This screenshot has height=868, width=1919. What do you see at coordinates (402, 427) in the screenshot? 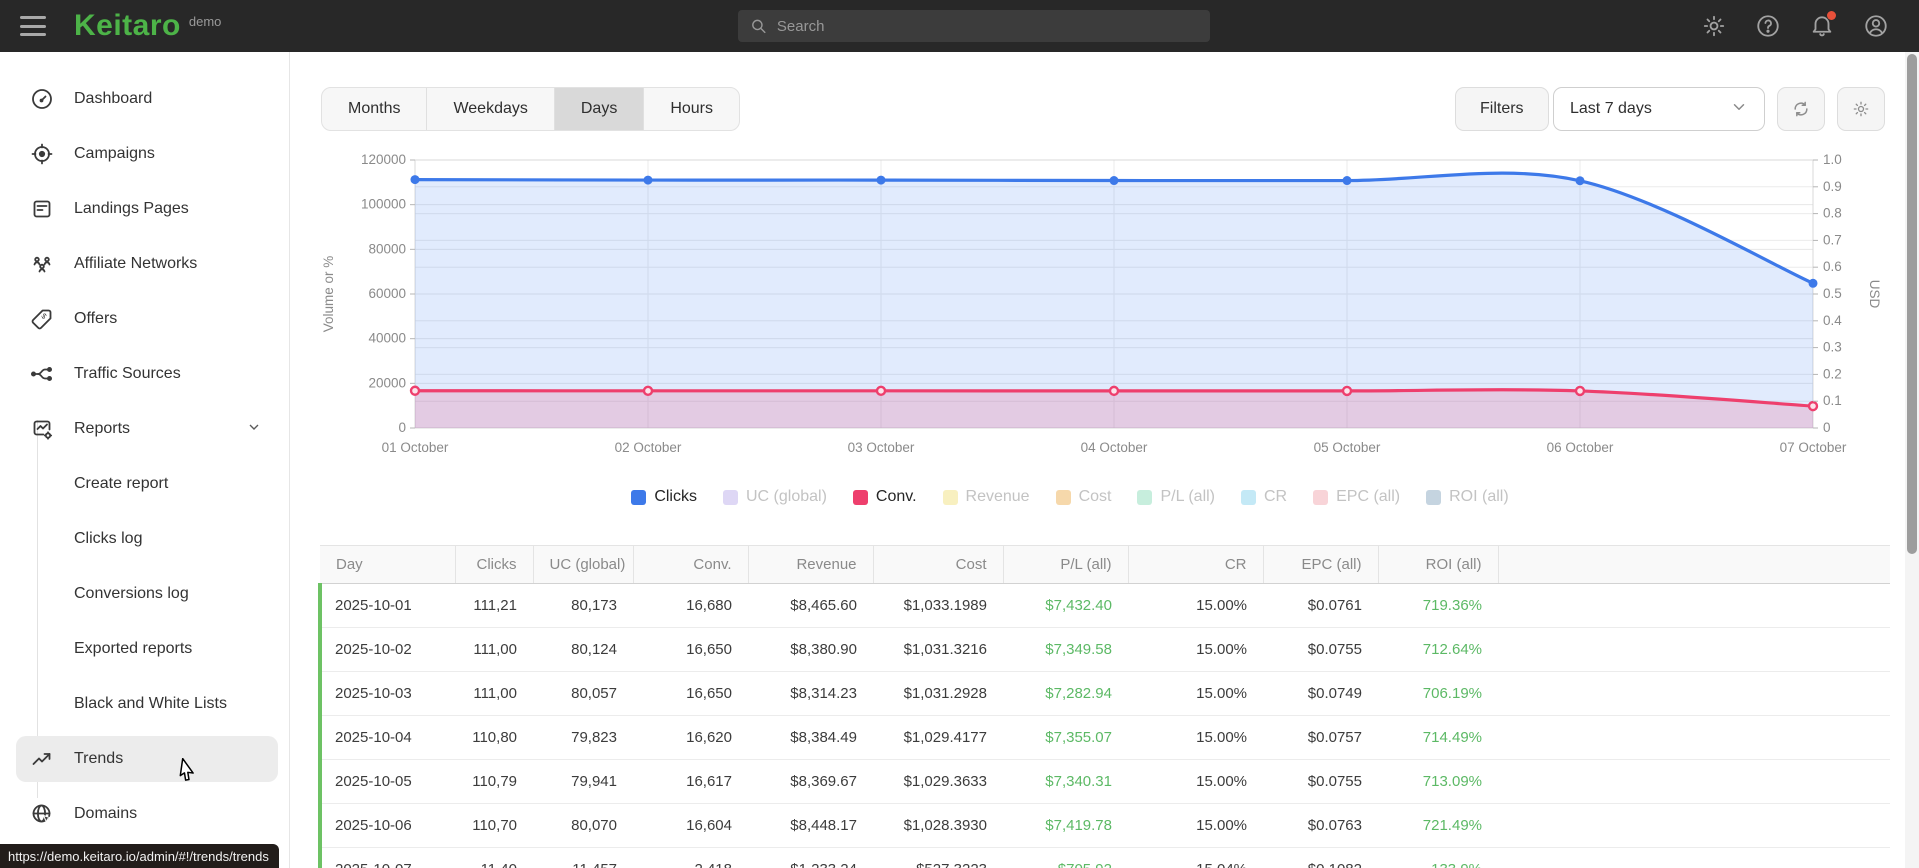
I see `svg-text: 0` at bounding box center [402, 427].